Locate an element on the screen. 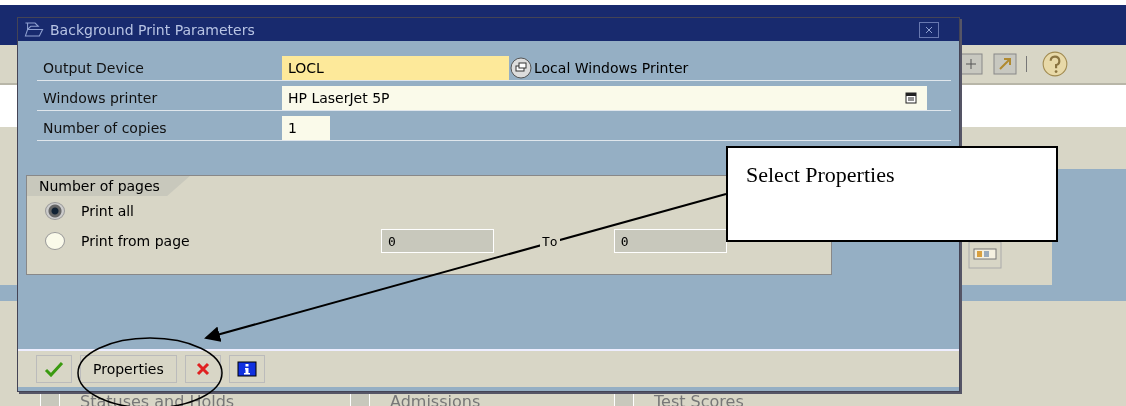  dialog-icon is located at coordinates (34, 29).